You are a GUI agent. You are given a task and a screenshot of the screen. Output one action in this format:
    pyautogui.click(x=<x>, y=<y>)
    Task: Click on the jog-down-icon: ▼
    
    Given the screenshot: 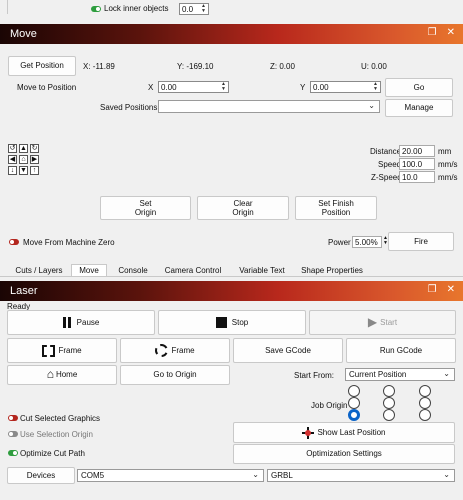 What is the action you would take?
    pyautogui.click(x=23, y=170)
    